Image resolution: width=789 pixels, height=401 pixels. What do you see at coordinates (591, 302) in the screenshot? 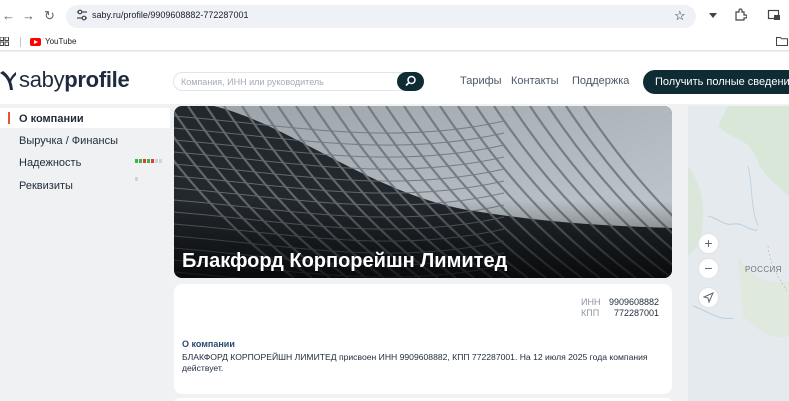
I see `inn-label: ИНН` at bounding box center [591, 302].